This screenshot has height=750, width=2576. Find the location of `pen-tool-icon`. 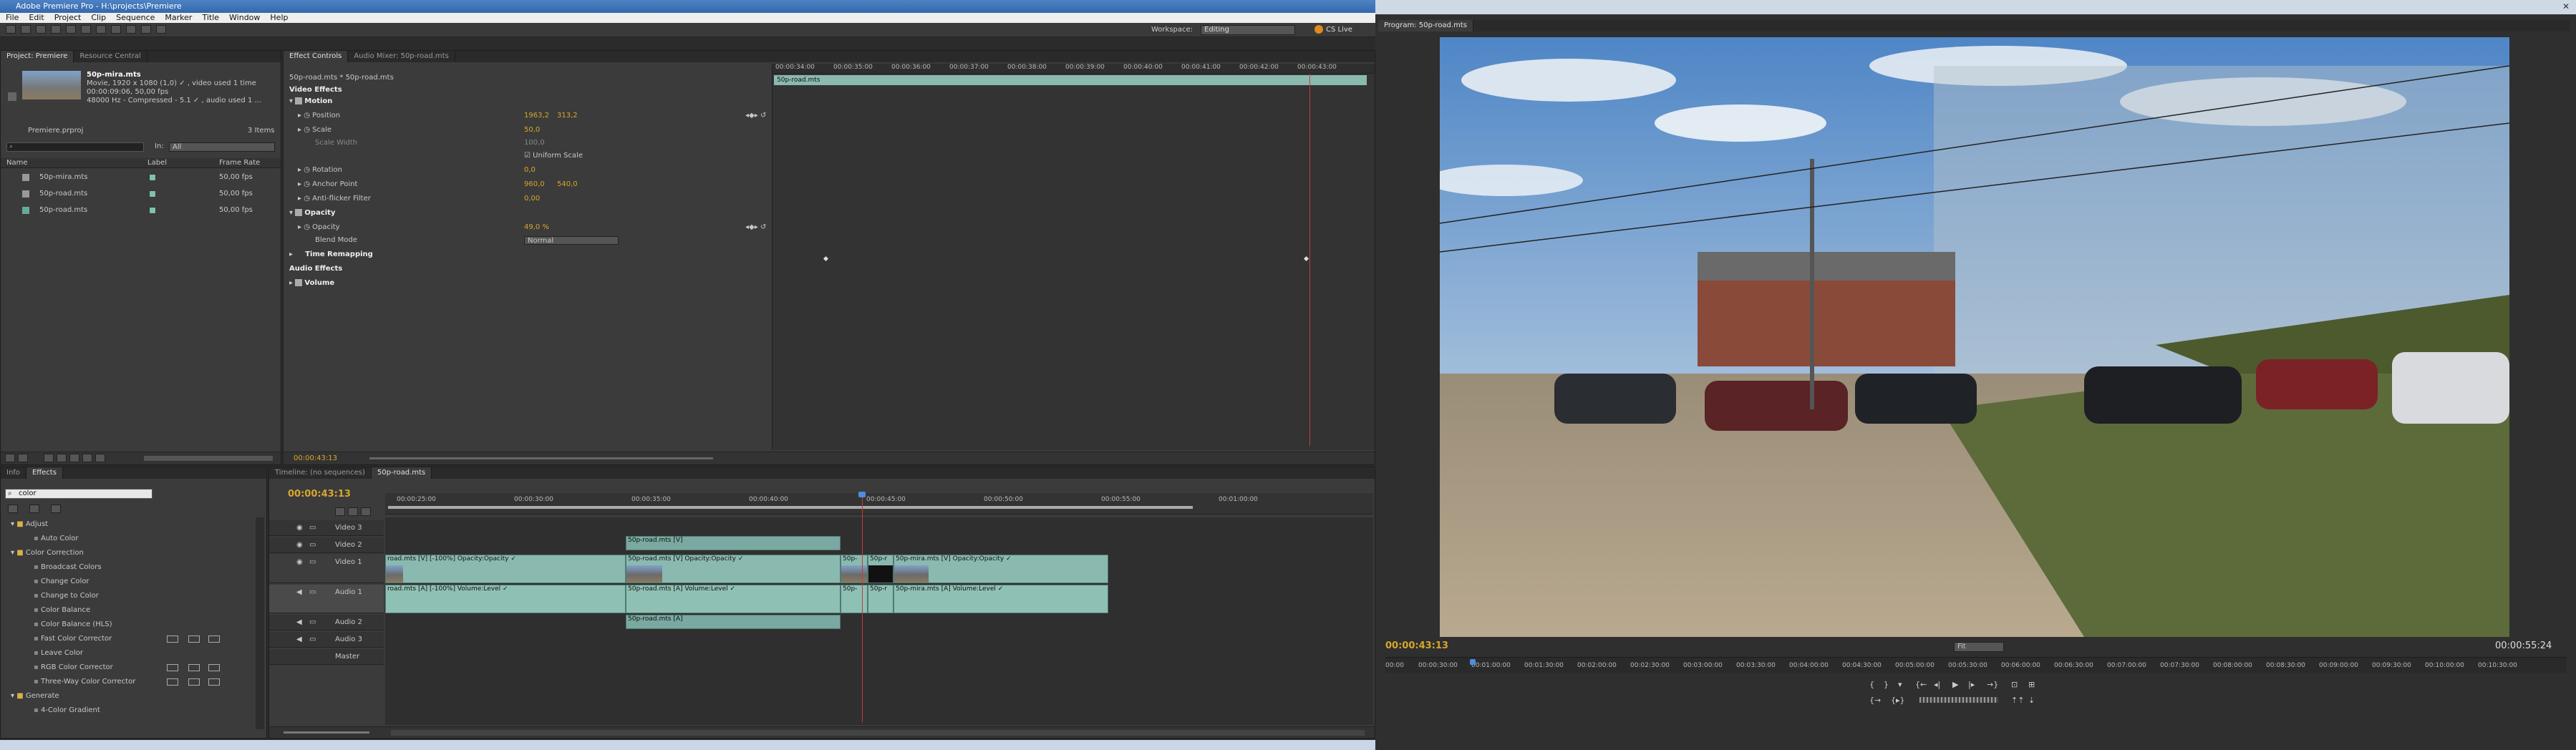

pen-tool-icon is located at coordinates (131, 29).